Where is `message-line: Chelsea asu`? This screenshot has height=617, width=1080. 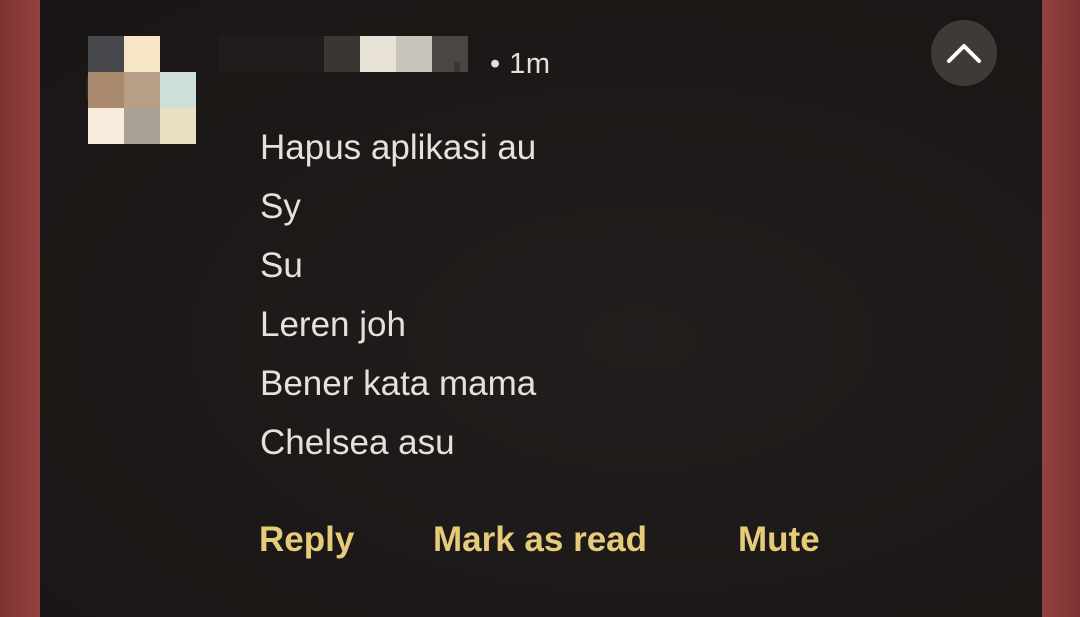 message-line: Chelsea asu is located at coordinates (357, 442).